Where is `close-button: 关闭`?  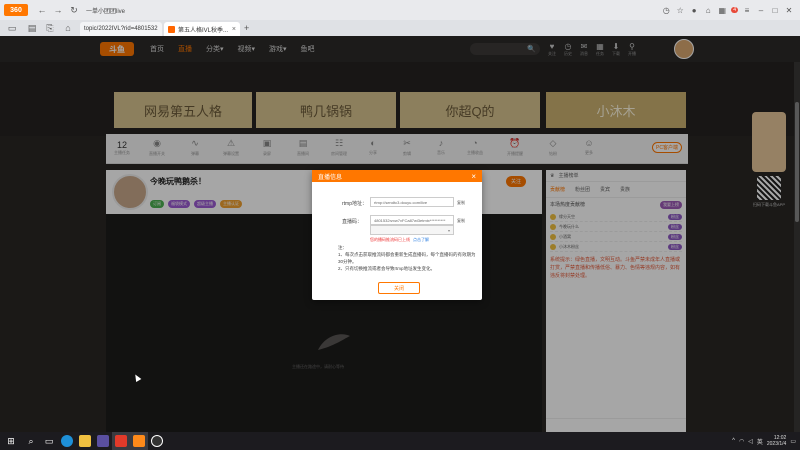
close-button: 关闭 is located at coordinates (399, 288).